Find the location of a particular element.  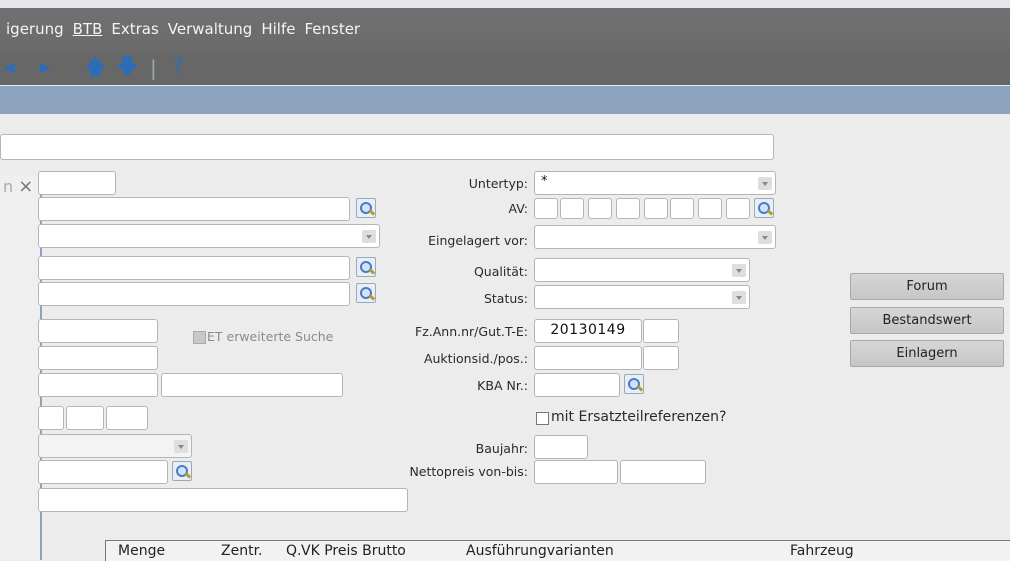

toolbar: ◂ ▸ 🡅 🡇 | ? is located at coordinates (505, 68).